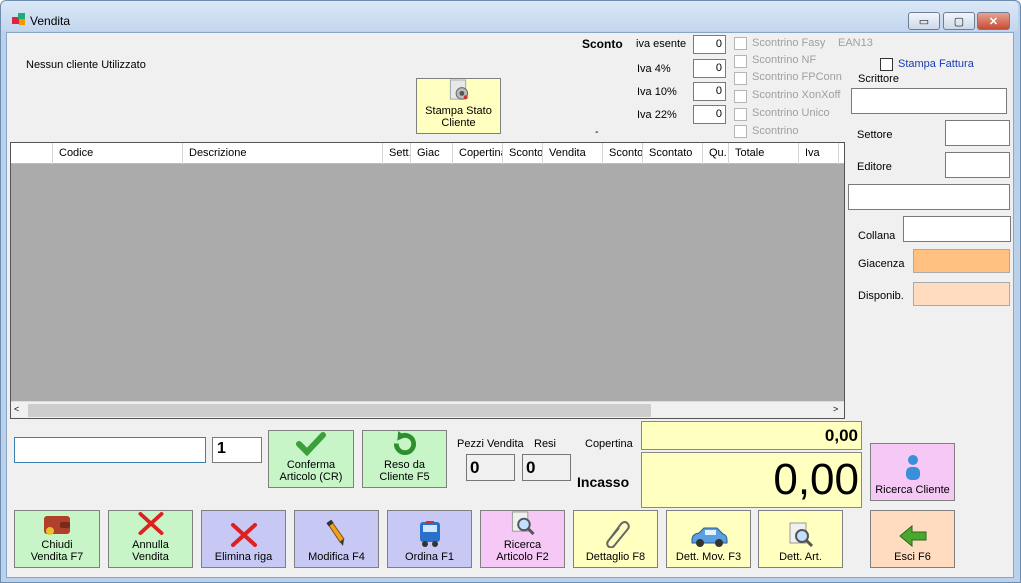  Describe the element at coordinates (283, 153) in the screenshot. I see `column-description: Descrizione` at that location.